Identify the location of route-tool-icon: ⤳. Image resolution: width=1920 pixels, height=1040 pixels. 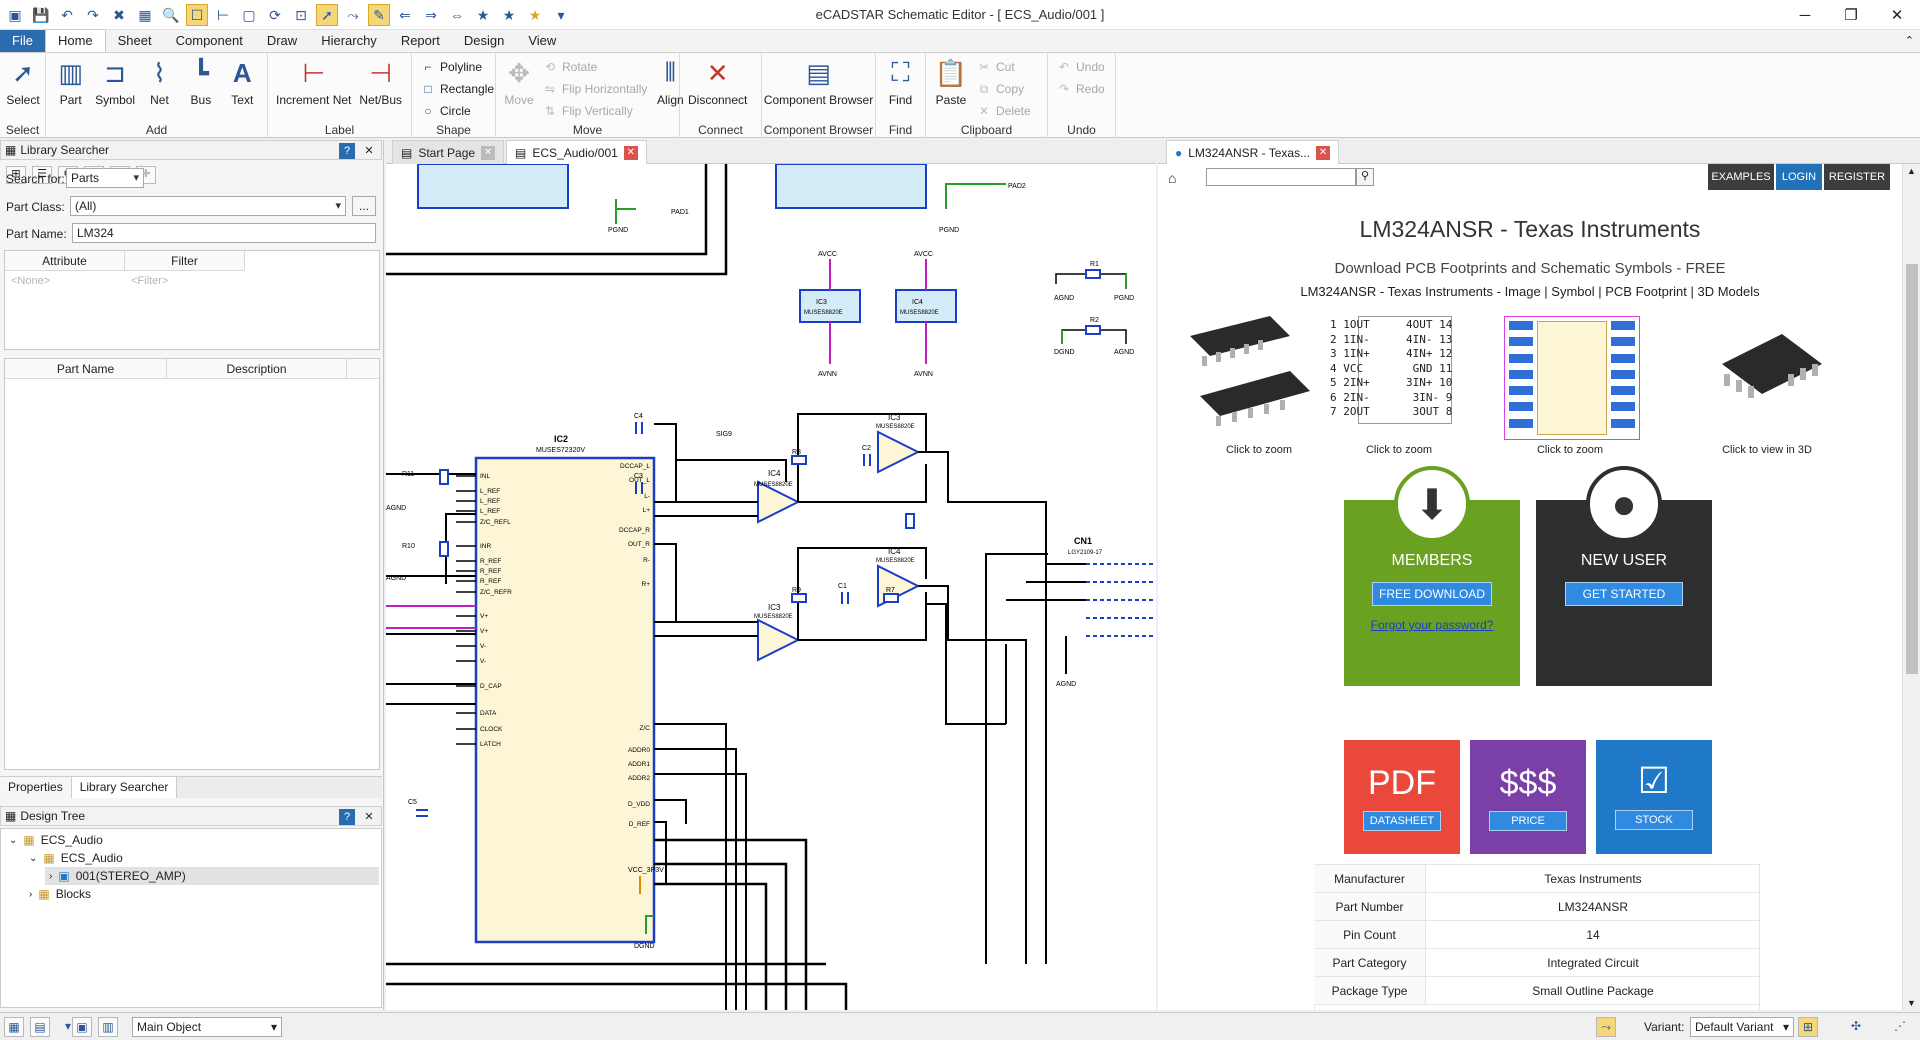
(1606, 1027).